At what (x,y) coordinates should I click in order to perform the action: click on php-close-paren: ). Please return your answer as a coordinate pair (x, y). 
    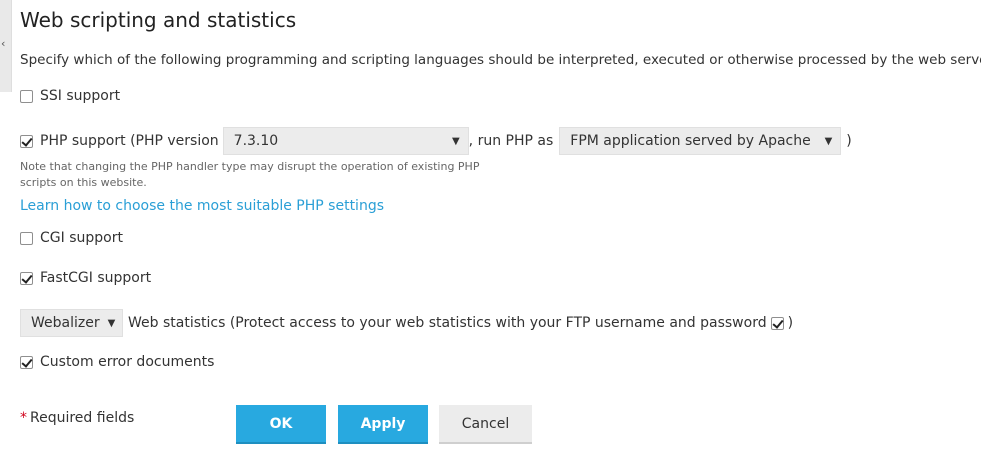
    Looking at the image, I should click on (849, 141).